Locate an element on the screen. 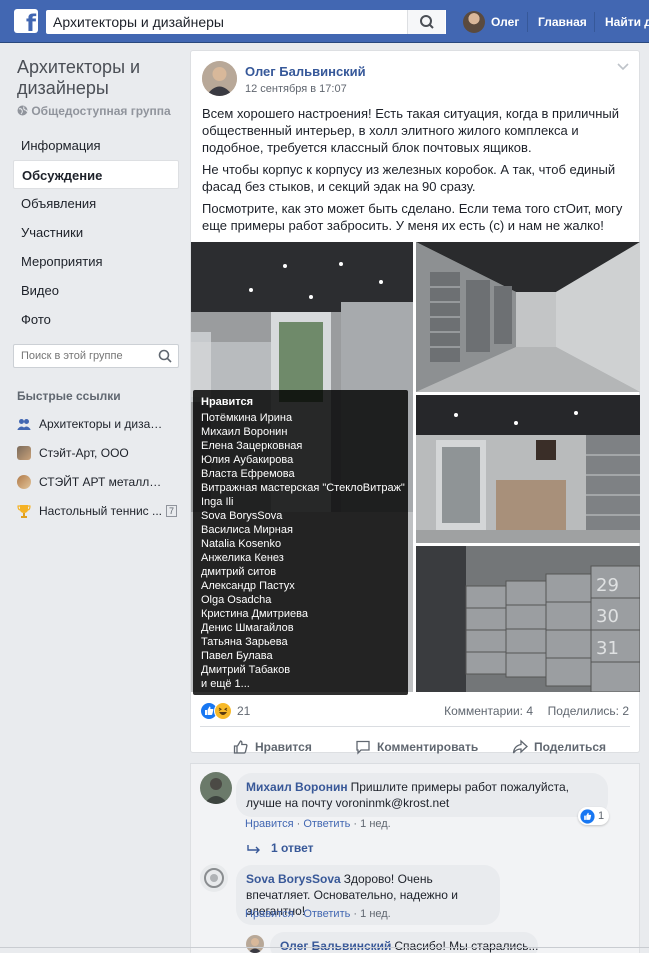 Image resolution: width=649 pixels, height=953 pixels. like-button: Нравится is located at coordinates (272, 747).